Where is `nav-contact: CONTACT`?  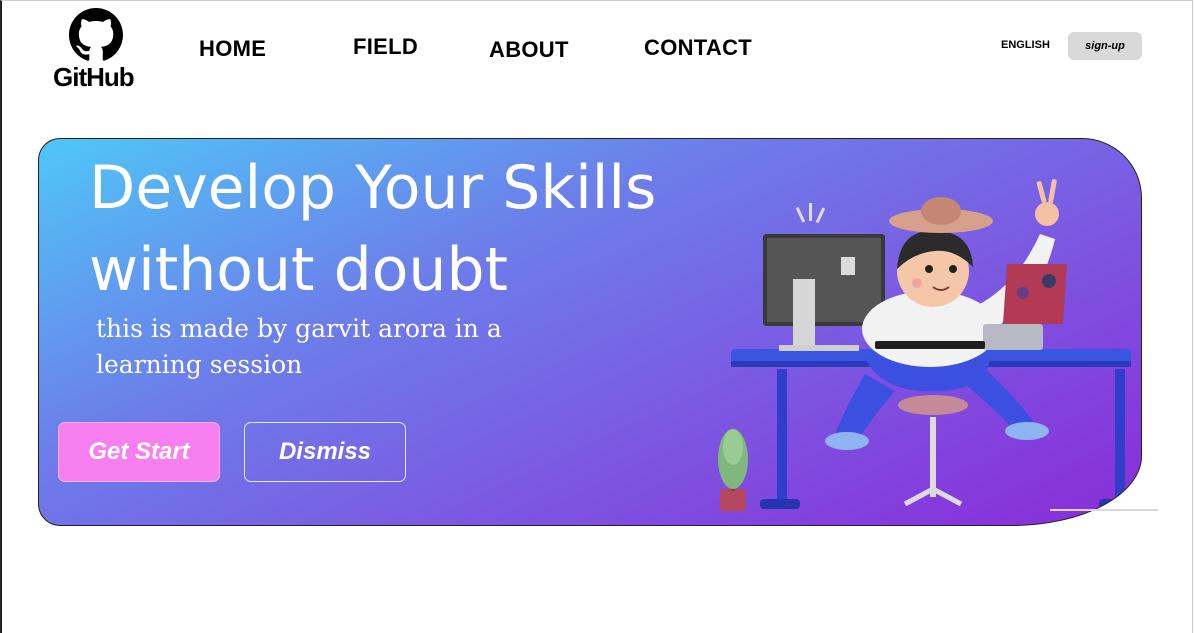
nav-contact: CONTACT is located at coordinates (698, 48).